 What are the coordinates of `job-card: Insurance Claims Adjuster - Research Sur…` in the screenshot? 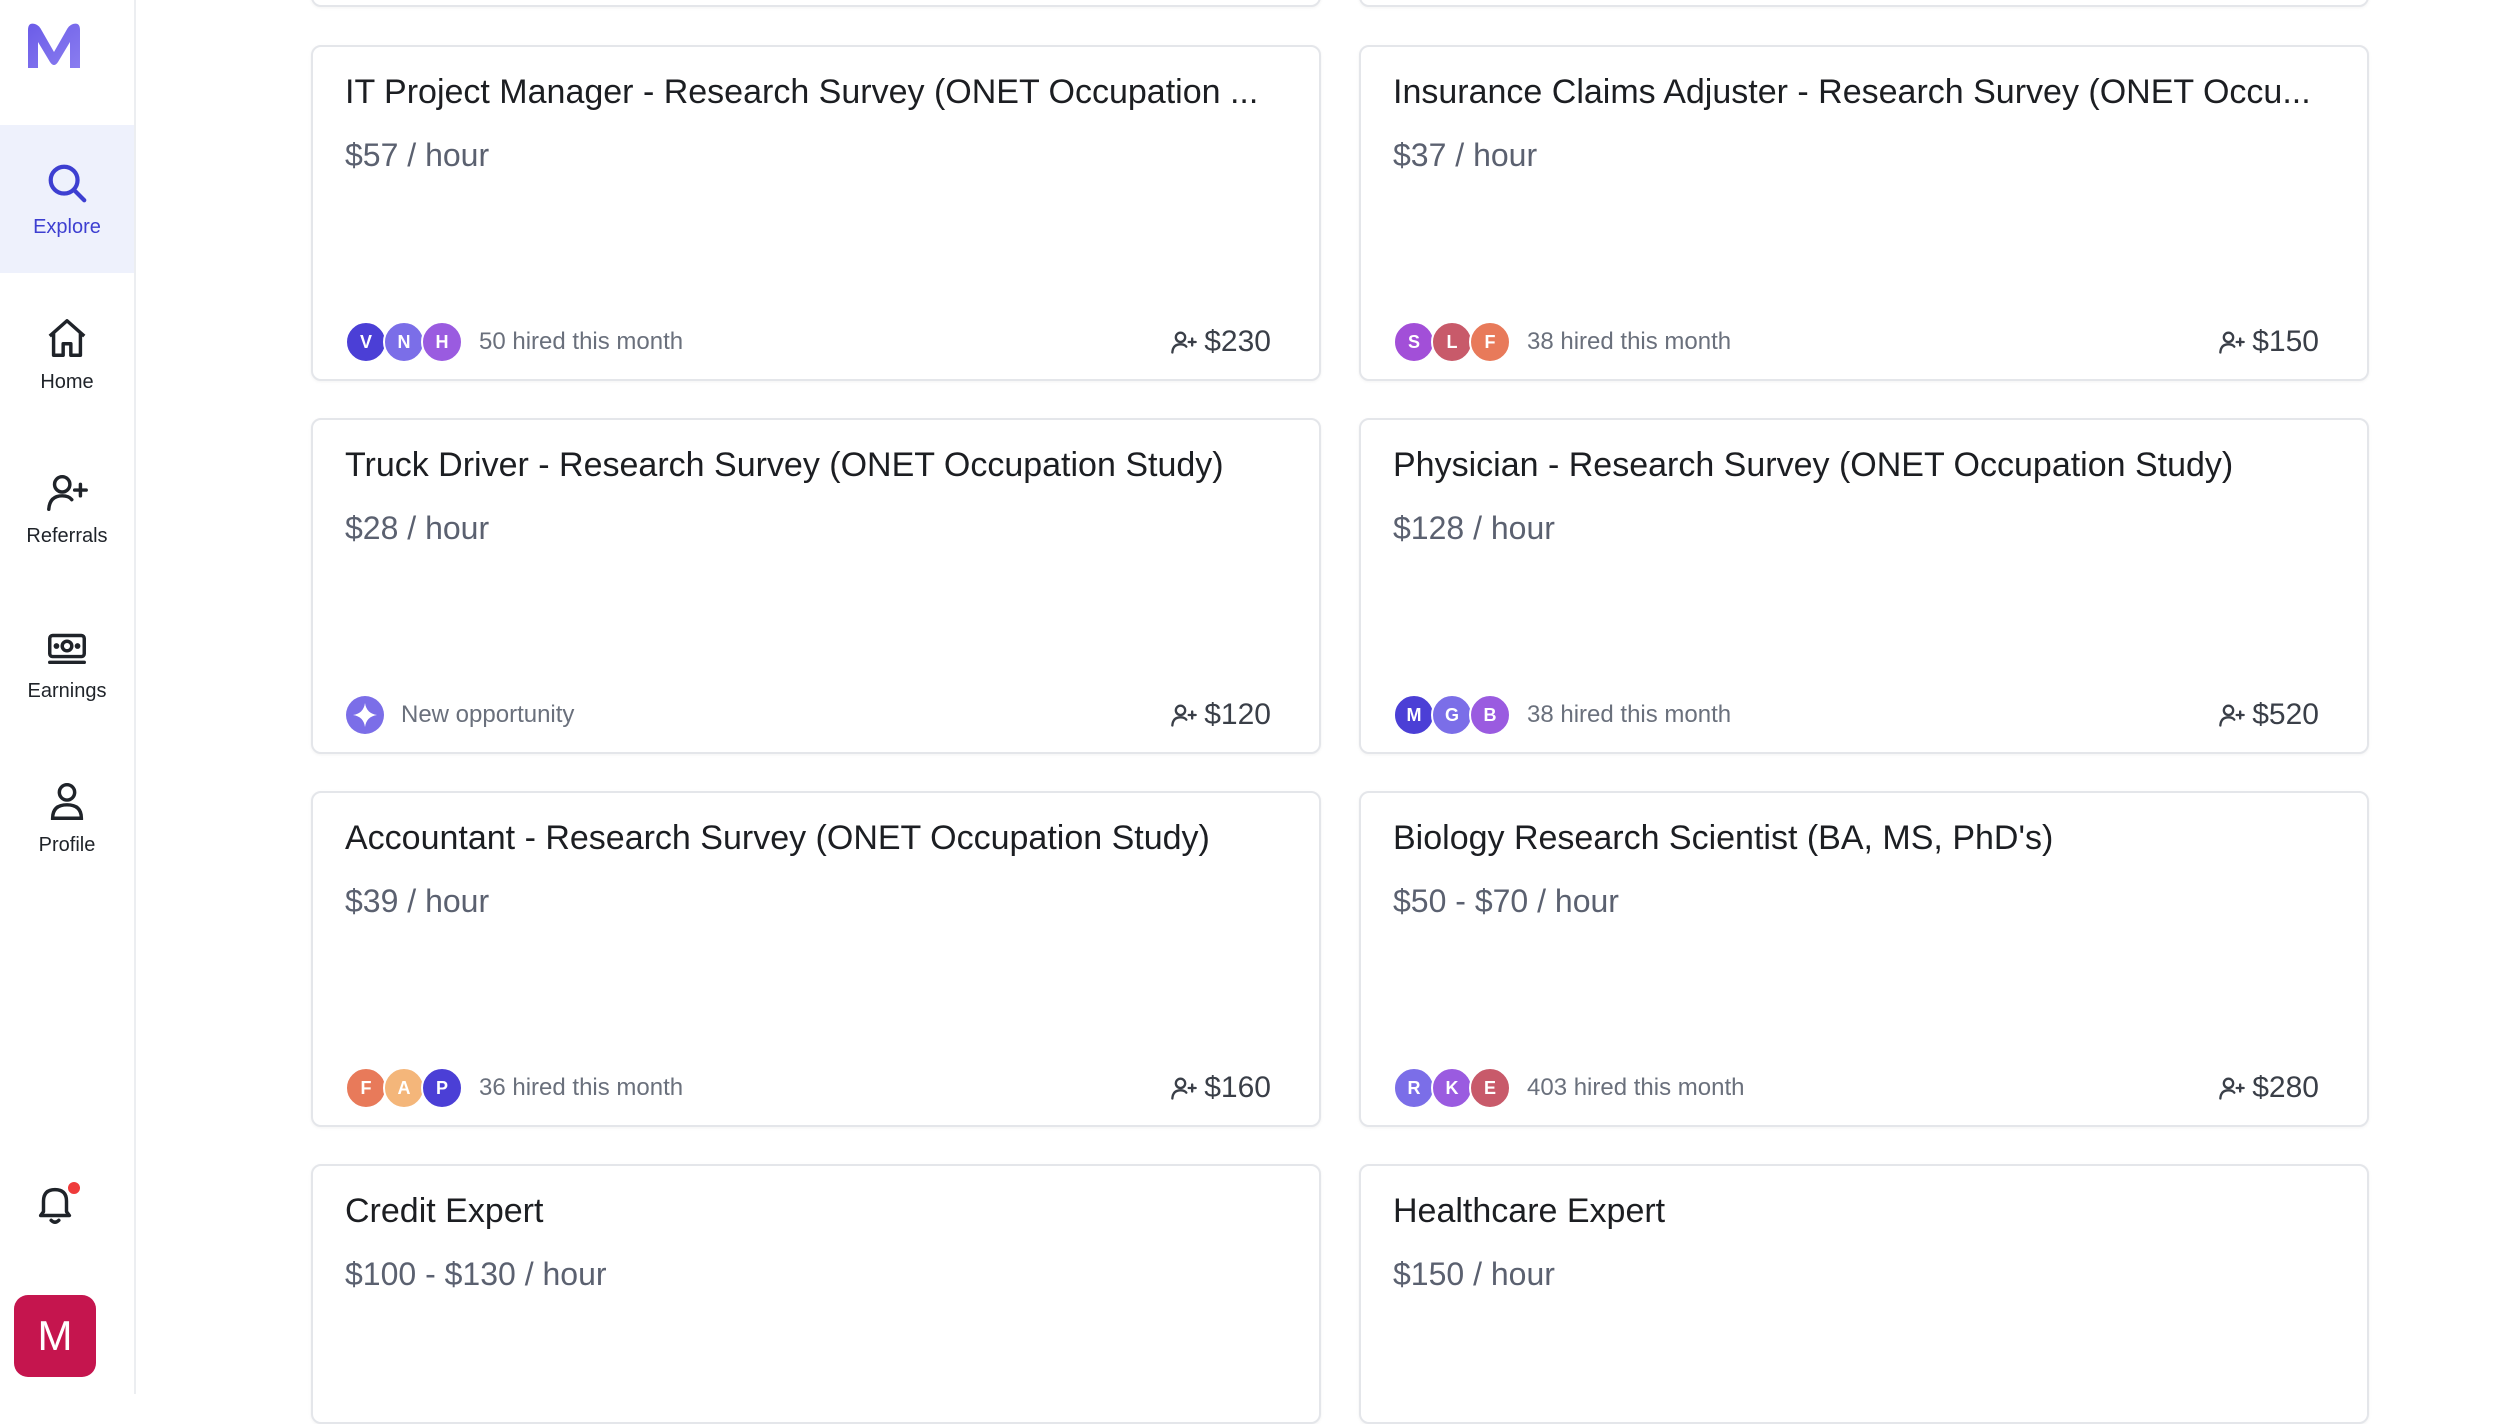 It's located at (1864, 213).